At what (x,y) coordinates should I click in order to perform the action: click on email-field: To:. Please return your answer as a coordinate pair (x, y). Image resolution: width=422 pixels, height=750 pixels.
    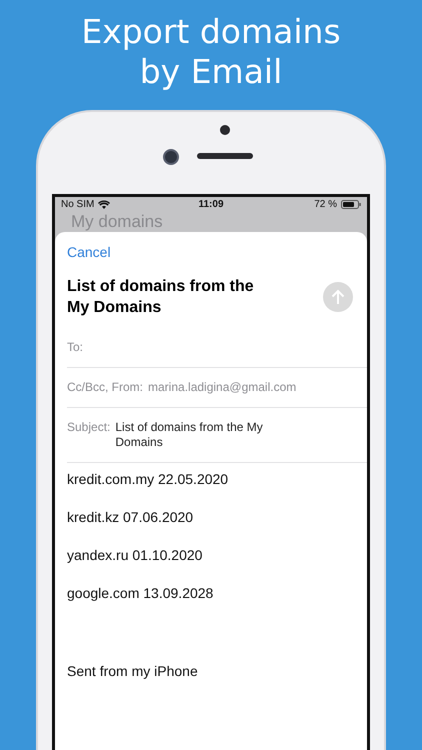
    Looking at the image, I should click on (217, 348).